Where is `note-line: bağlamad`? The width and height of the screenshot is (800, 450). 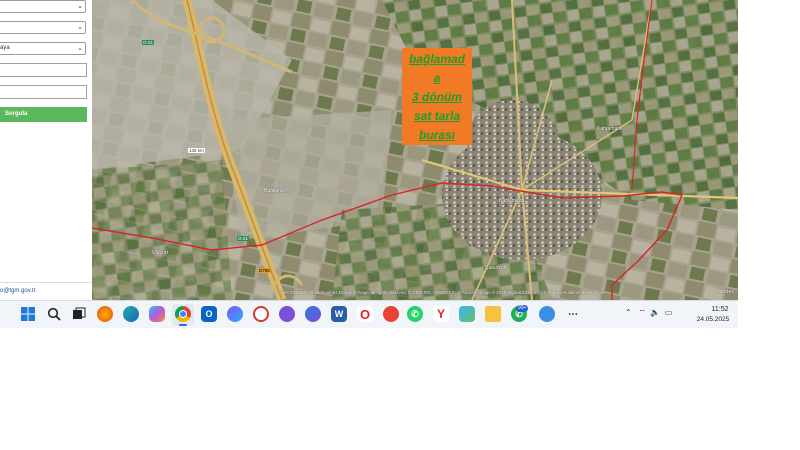 note-line: bağlamad is located at coordinates (436, 59).